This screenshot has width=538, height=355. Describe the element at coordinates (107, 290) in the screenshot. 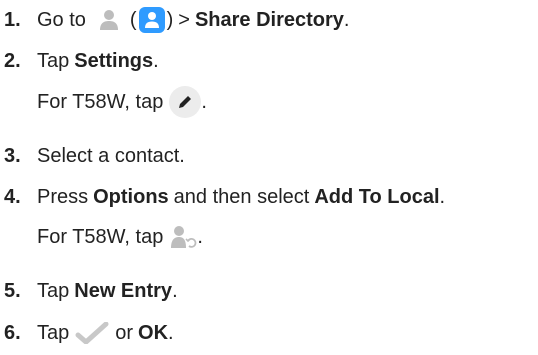

I see `step-text: Tap New Entry .` at that location.